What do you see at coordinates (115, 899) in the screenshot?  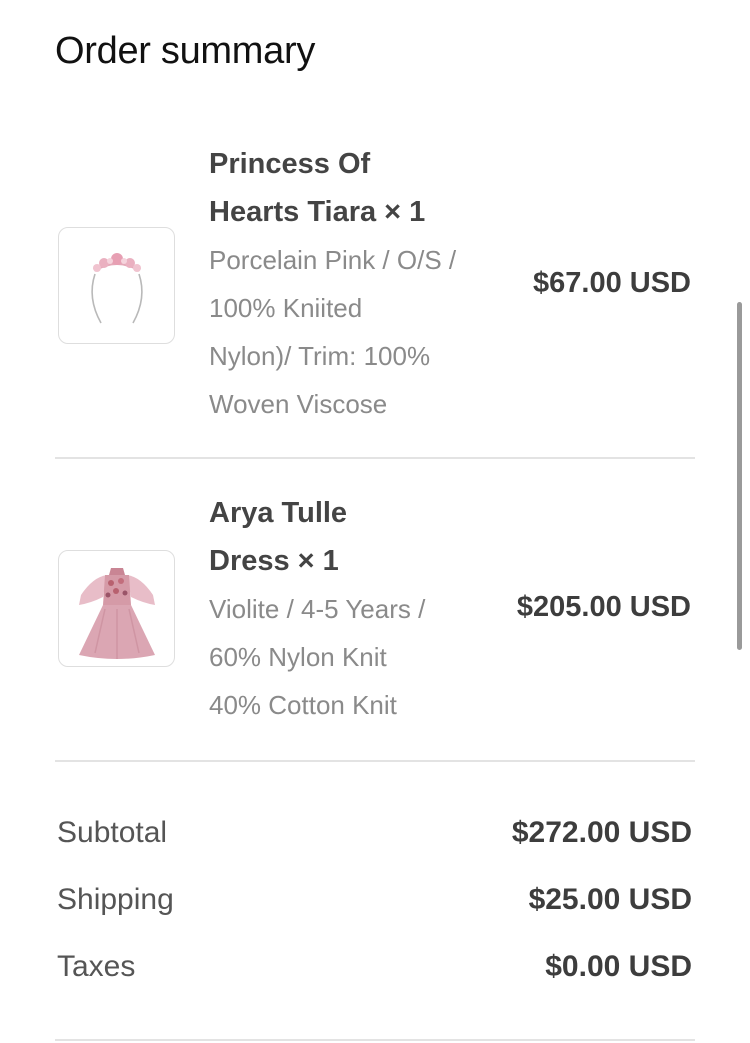 I see `shipping-label: Shipping` at bounding box center [115, 899].